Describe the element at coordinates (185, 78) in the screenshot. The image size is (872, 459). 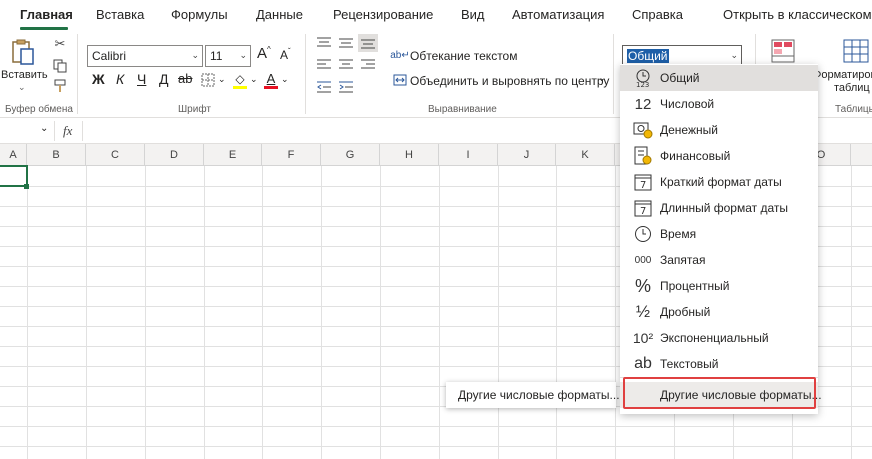
I see `strikethrough-button: ab` at that location.